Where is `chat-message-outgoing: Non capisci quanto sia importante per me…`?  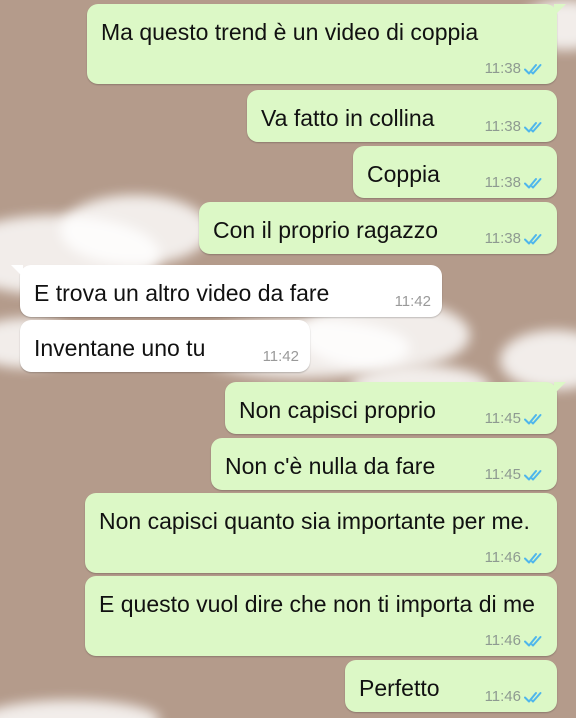 chat-message-outgoing: Non capisci quanto sia importante per me… is located at coordinates (321, 533).